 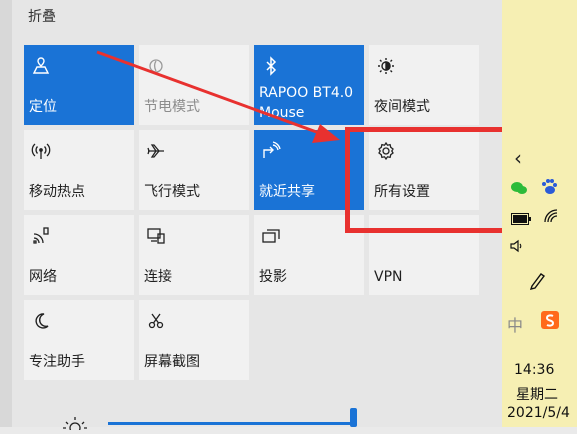 What do you see at coordinates (518, 158) in the screenshot?
I see `chevron-left-icon: ‹` at bounding box center [518, 158].